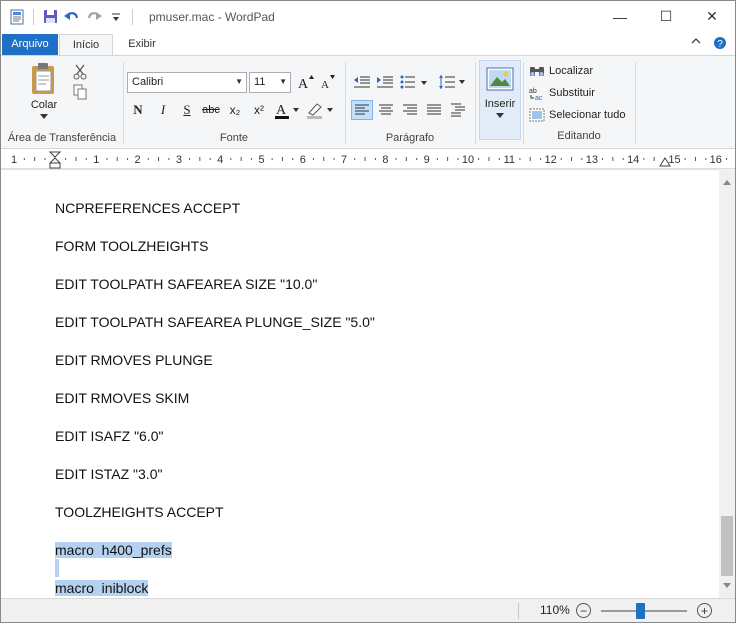 The width and height of the screenshot is (736, 623). I want to click on superscript-button: x², so click(259, 110).